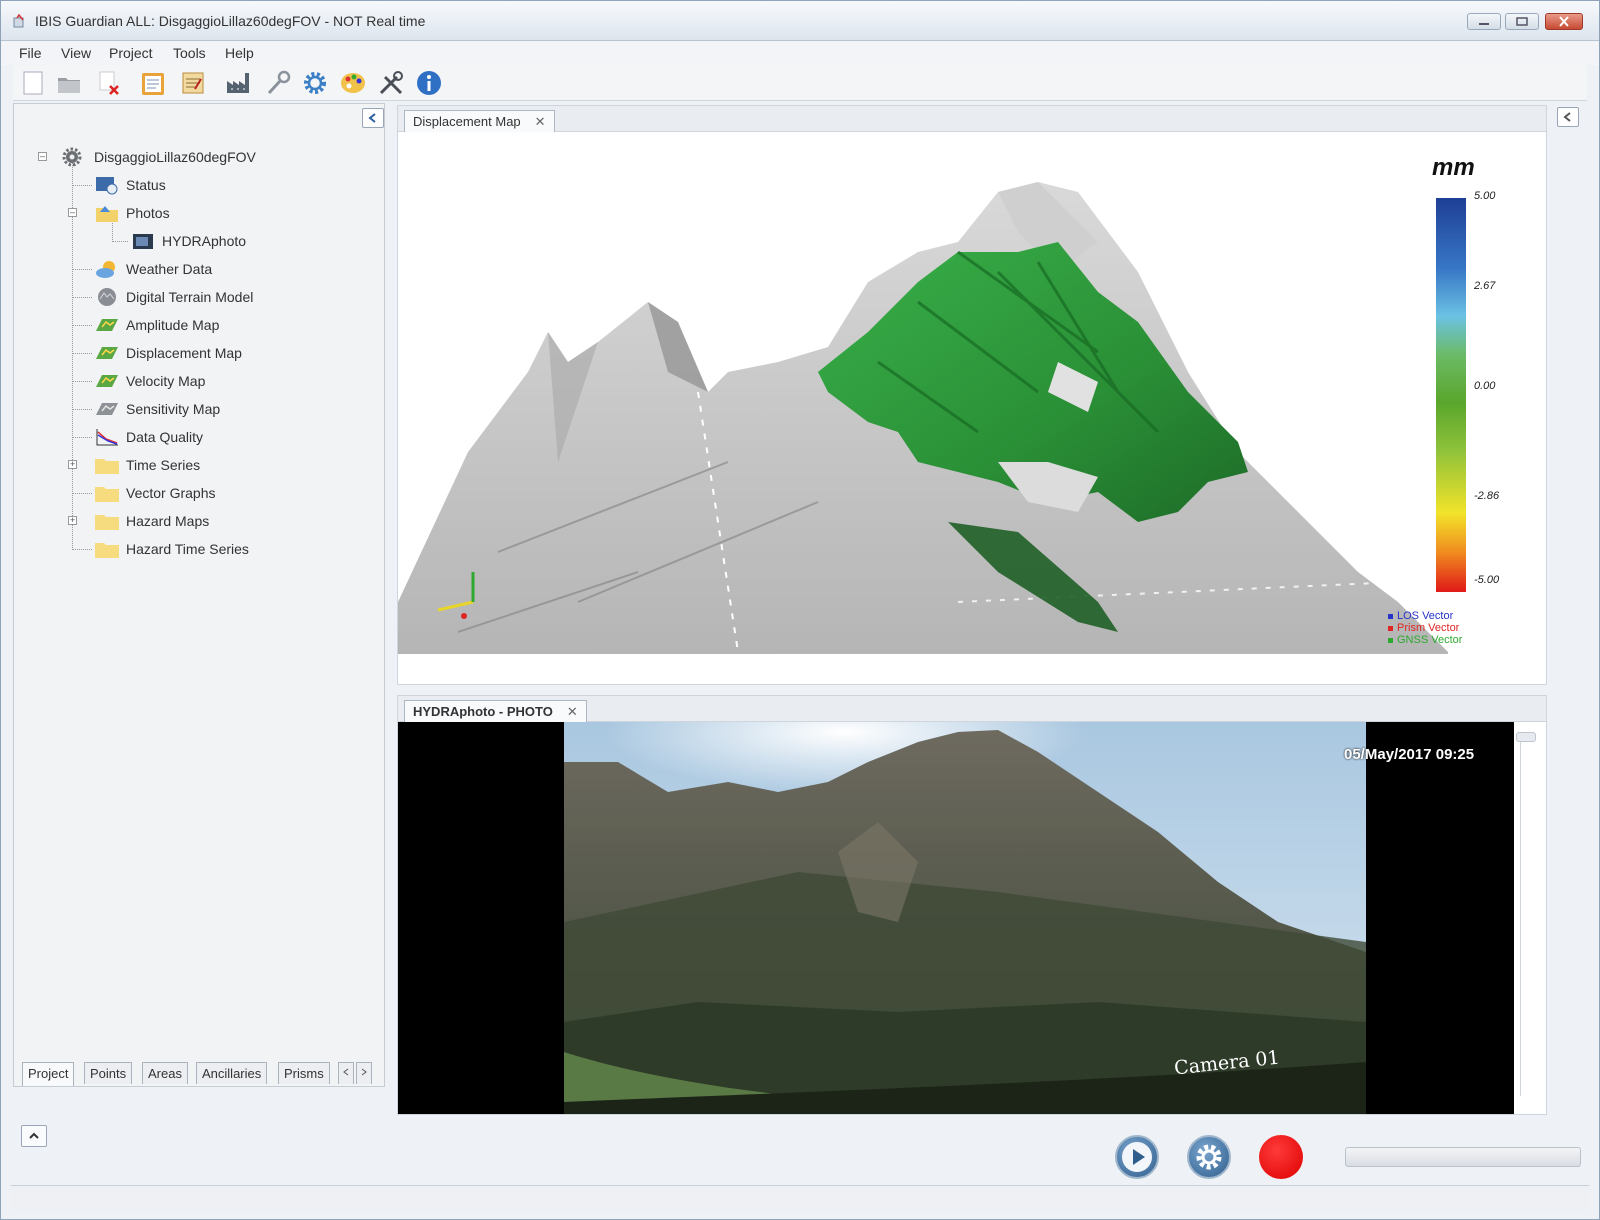  Describe the element at coordinates (173, 325) in the screenshot. I see `tree-item-label: Amplitude Map` at that location.